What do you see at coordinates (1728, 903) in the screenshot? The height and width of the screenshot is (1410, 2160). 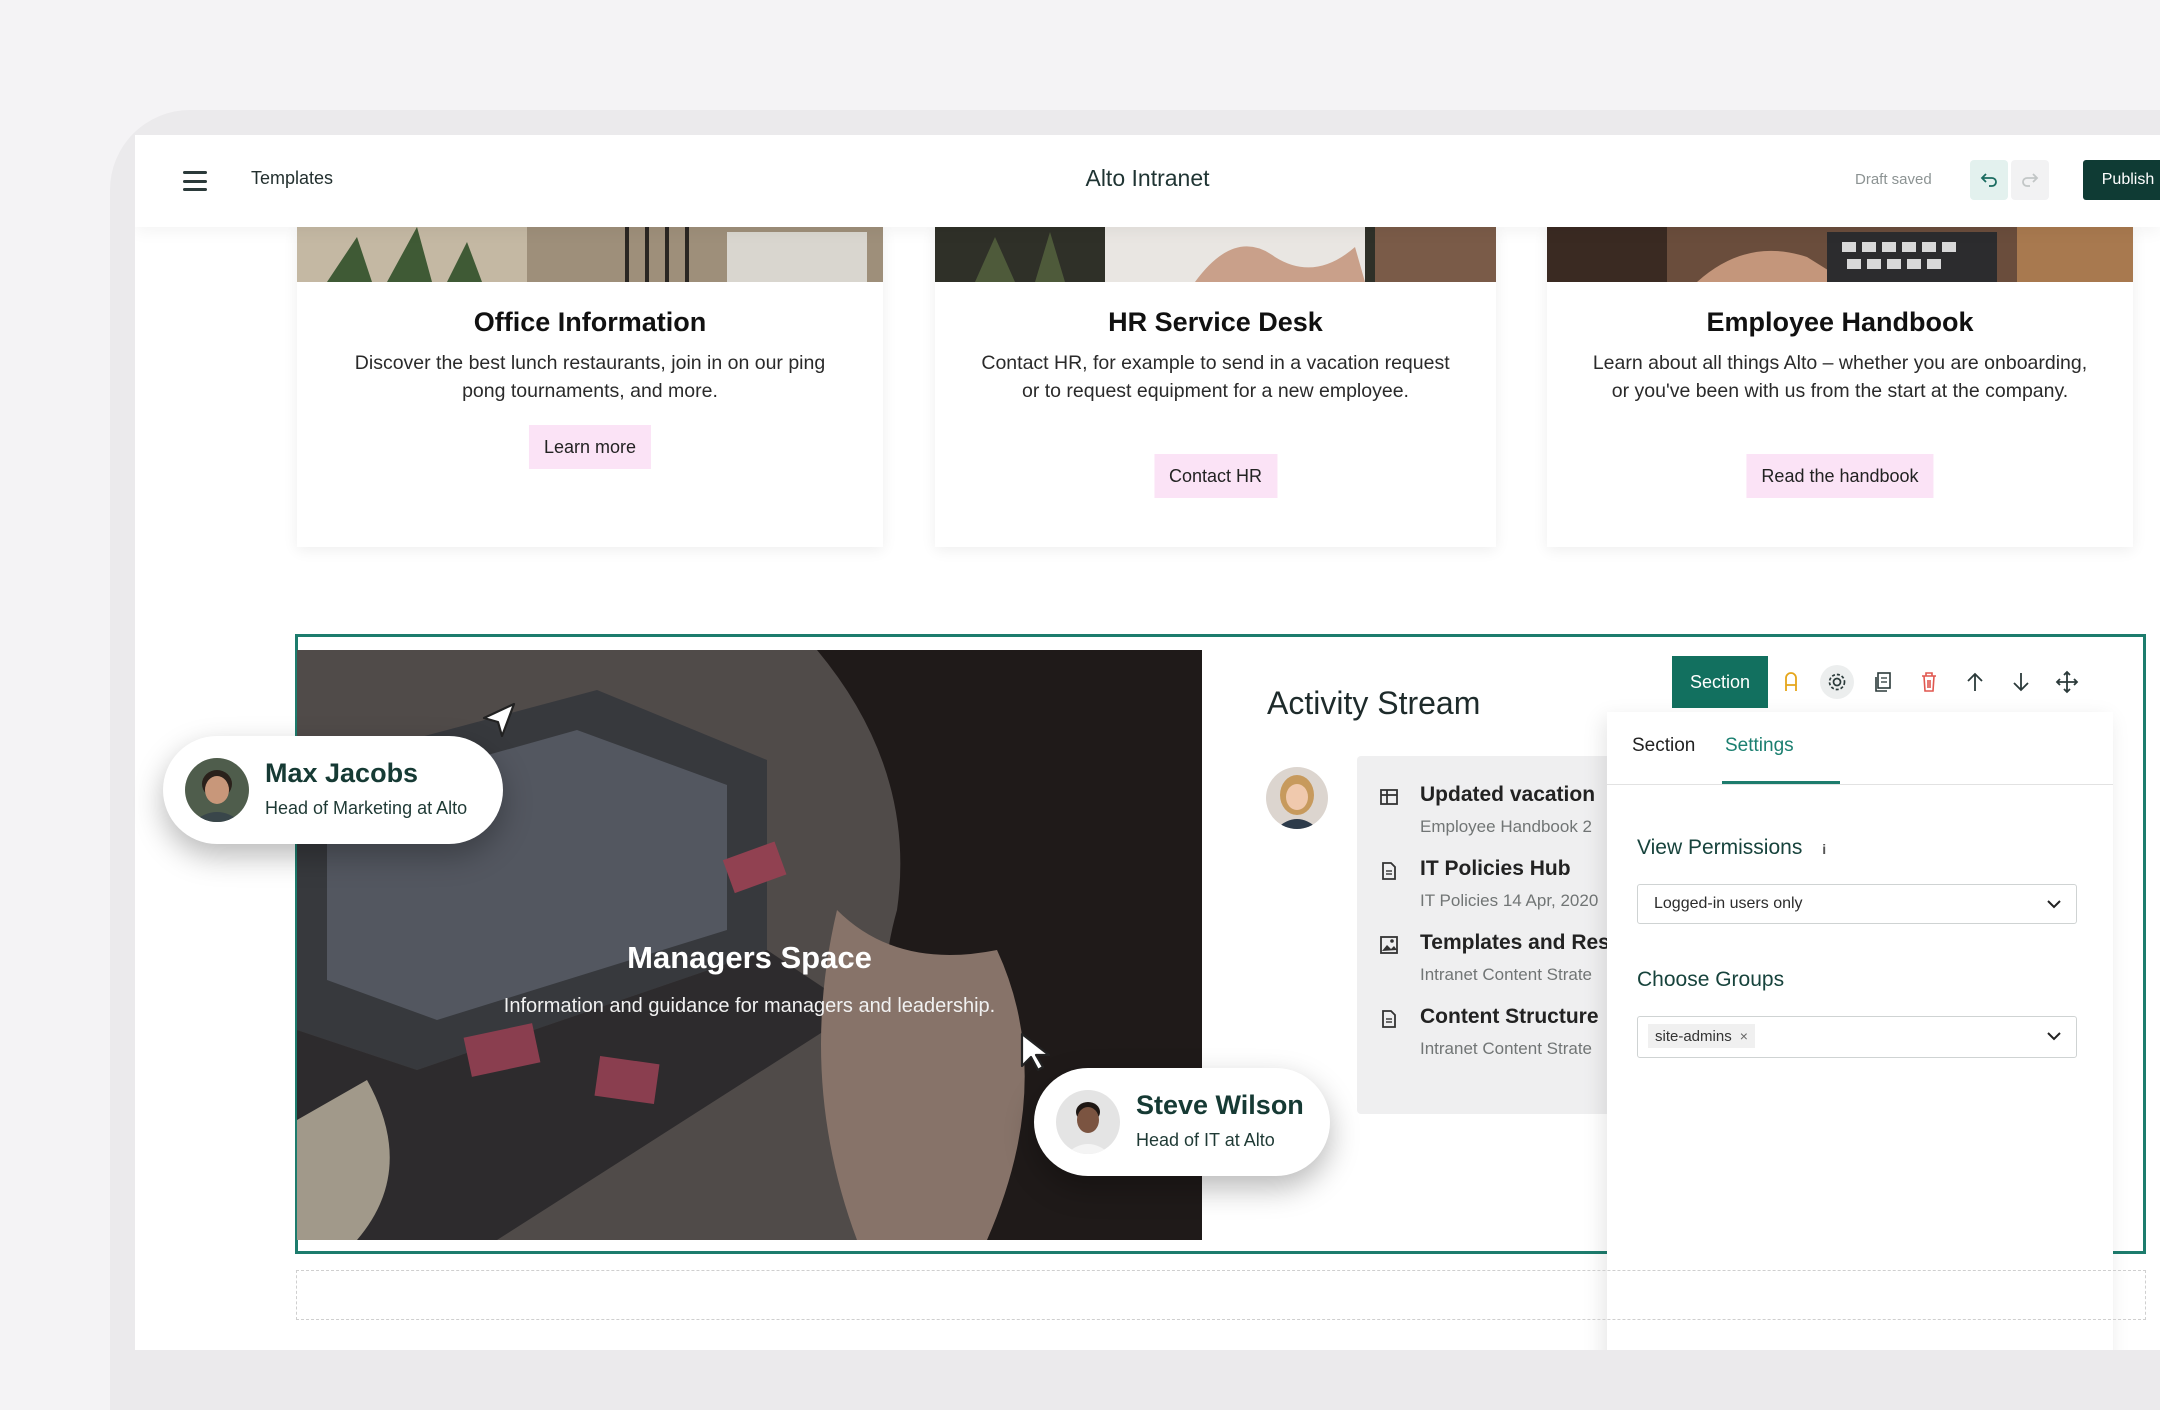 I see `view-permissions-value: Logged-in users only` at bounding box center [1728, 903].